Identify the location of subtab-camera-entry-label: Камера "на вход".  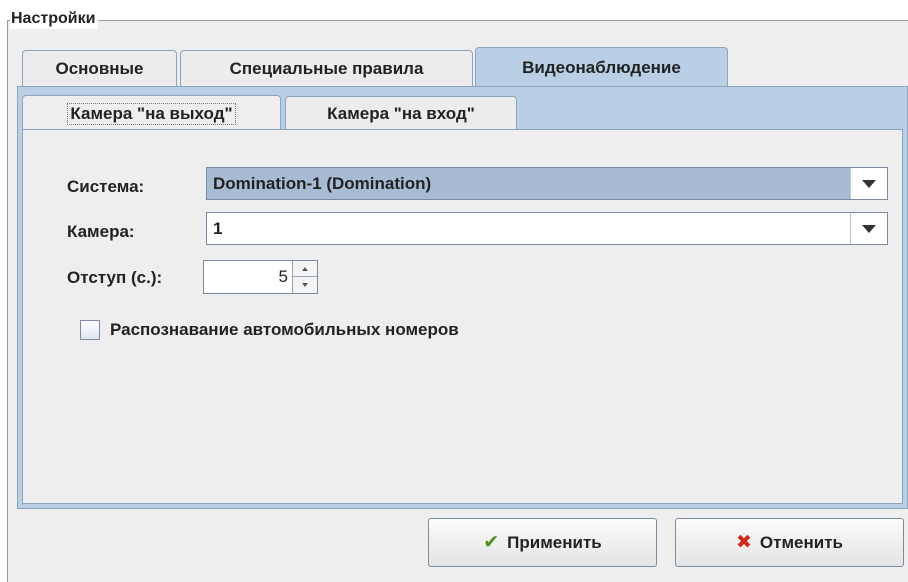
(401, 113).